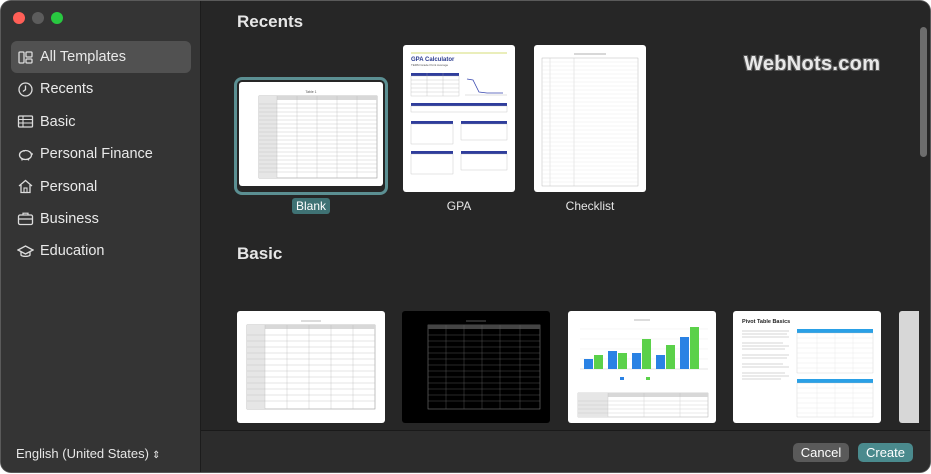  What do you see at coordinates (67, 89) in the screenshot?
I see `sidebar-item-label: Recents` at bounding box center [67, 89].